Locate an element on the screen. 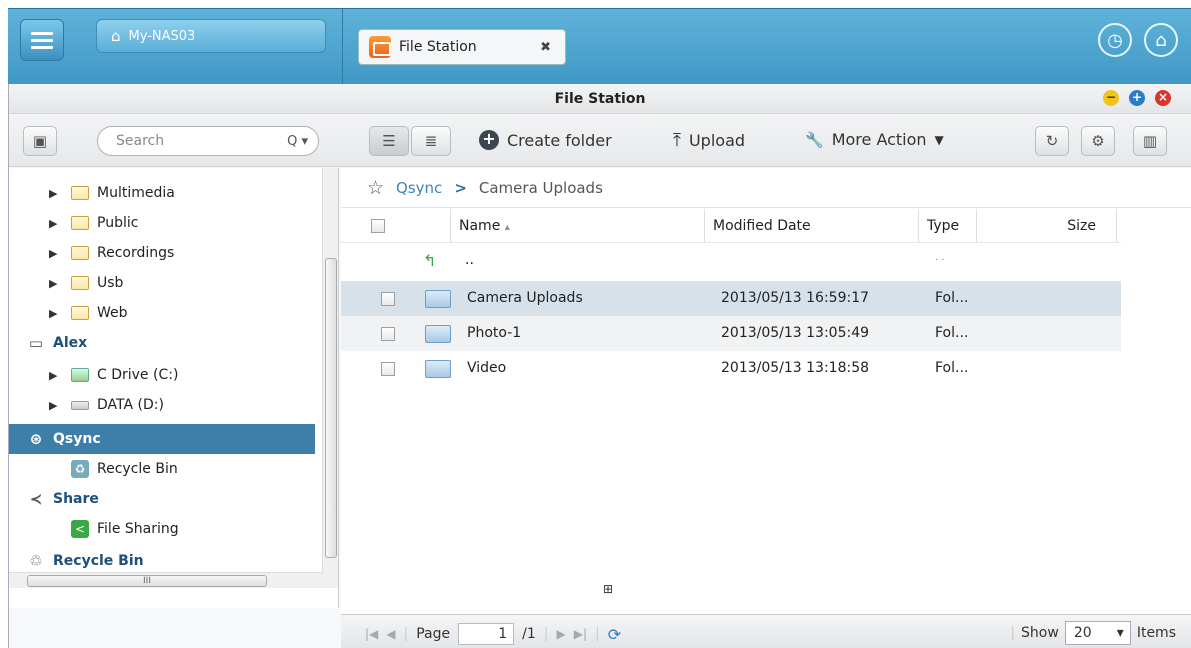 The height and width of the screenshot is (648, 1191). tree-vertical-scrollbar is located at coordinates (330, 378).